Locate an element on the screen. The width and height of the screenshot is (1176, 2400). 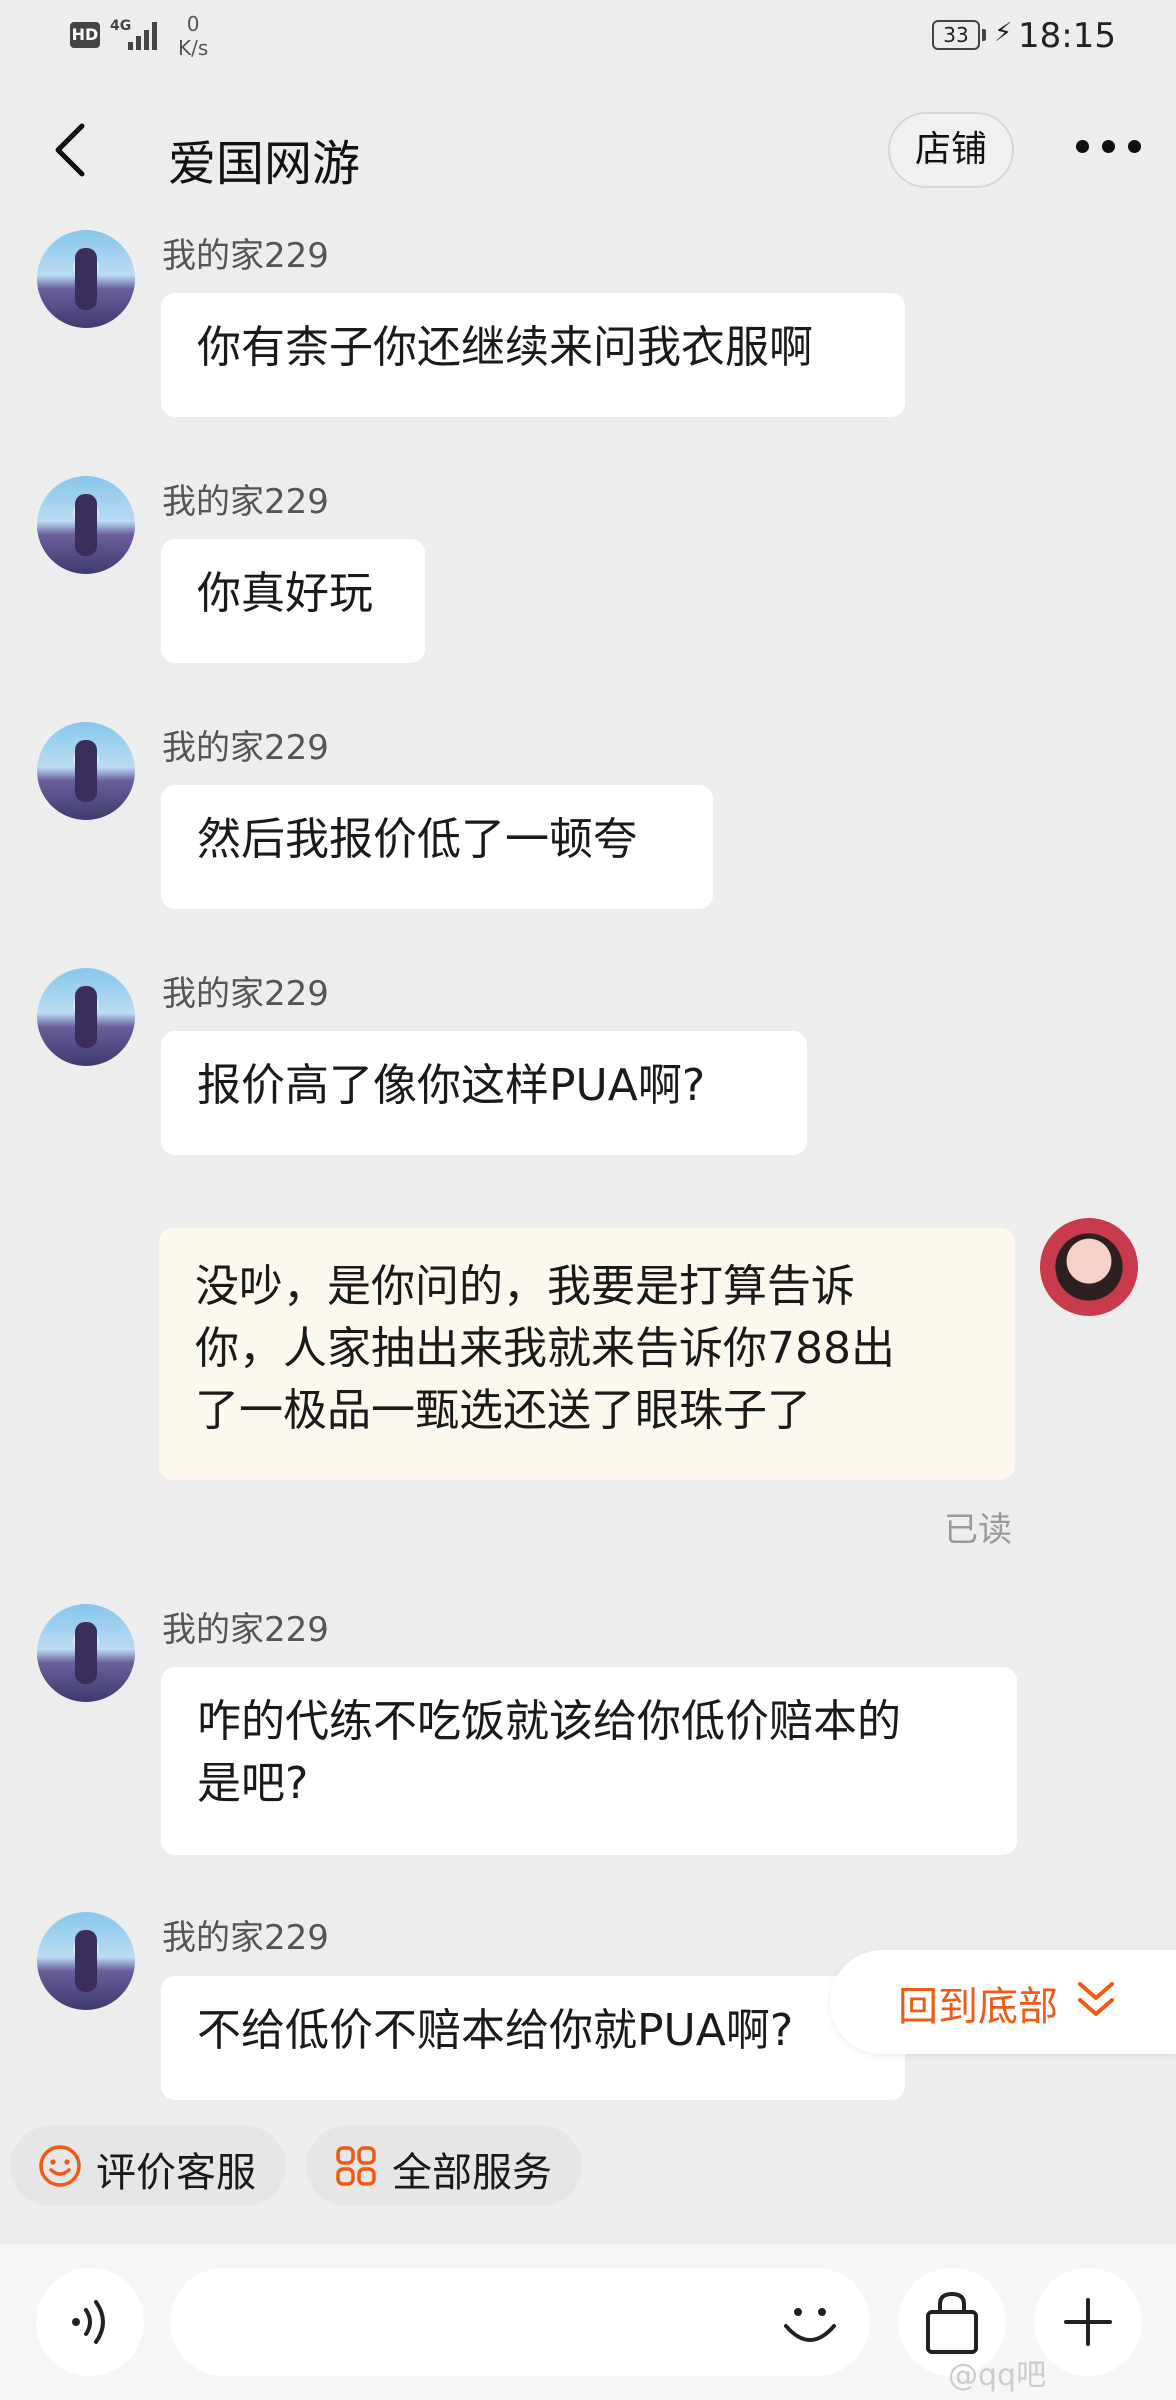
message-bubble: 然后我报价低了一顿夸 is located at coordinates (437, 847).